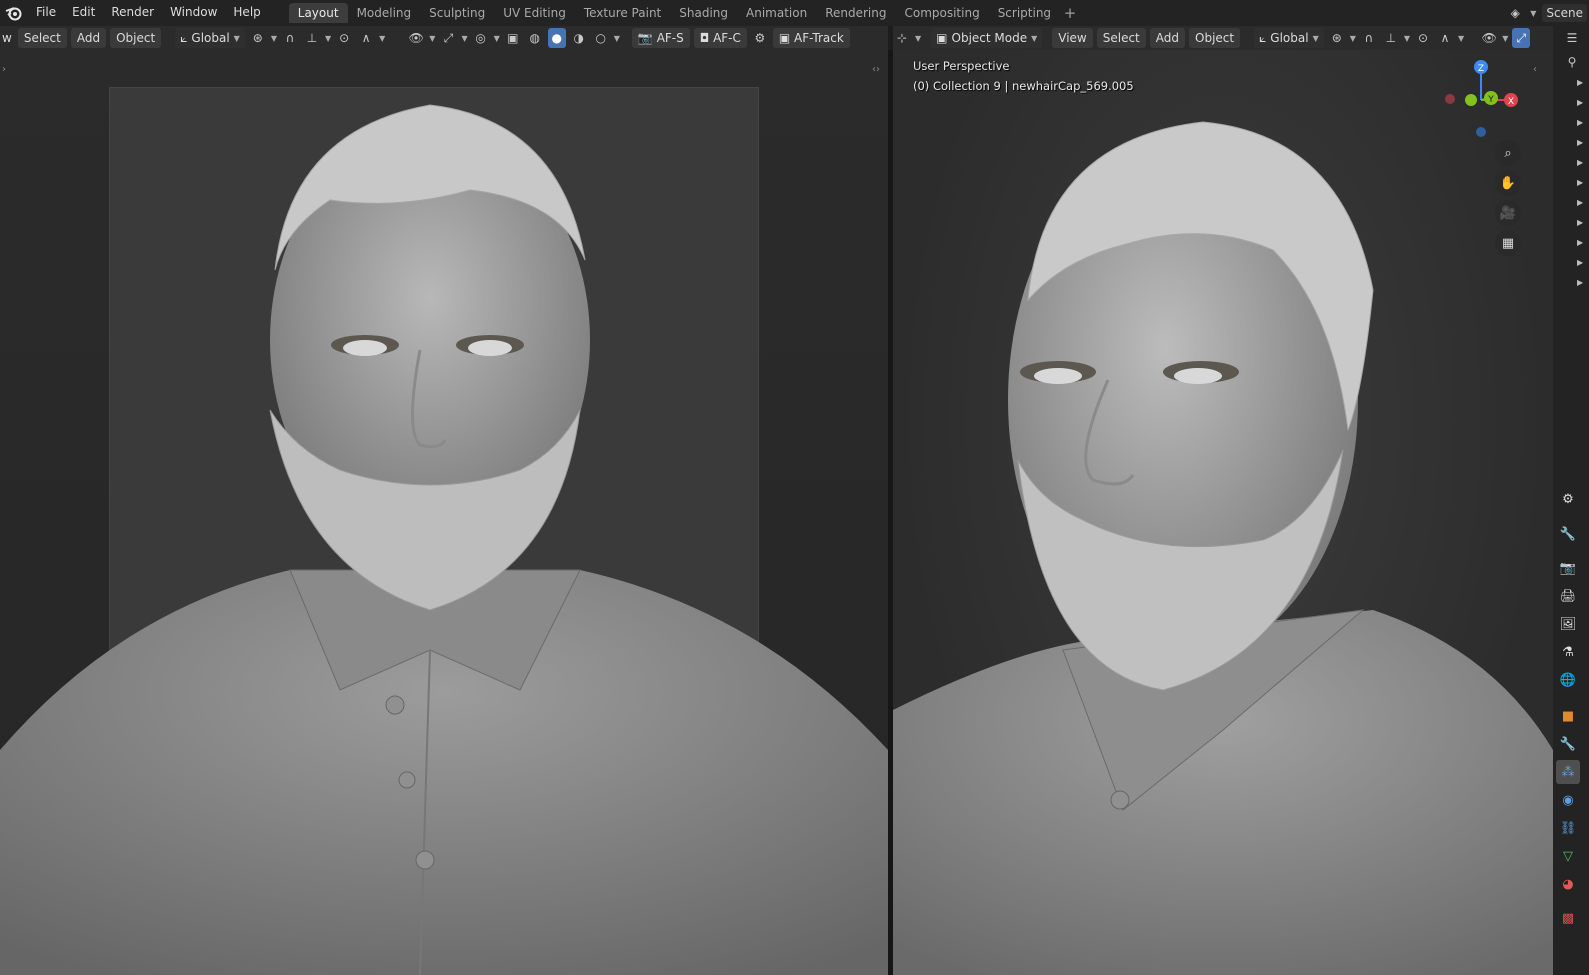  Describe the element at coordinates (579, 38) in the screenshot. I see `material-shading-icon: ◑` at that location.